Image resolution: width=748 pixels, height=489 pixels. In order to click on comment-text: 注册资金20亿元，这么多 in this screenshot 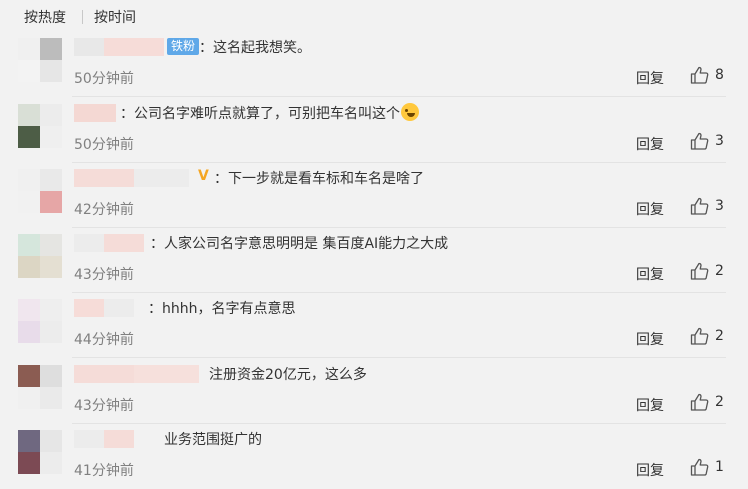, I will do `click(288, 375)`.